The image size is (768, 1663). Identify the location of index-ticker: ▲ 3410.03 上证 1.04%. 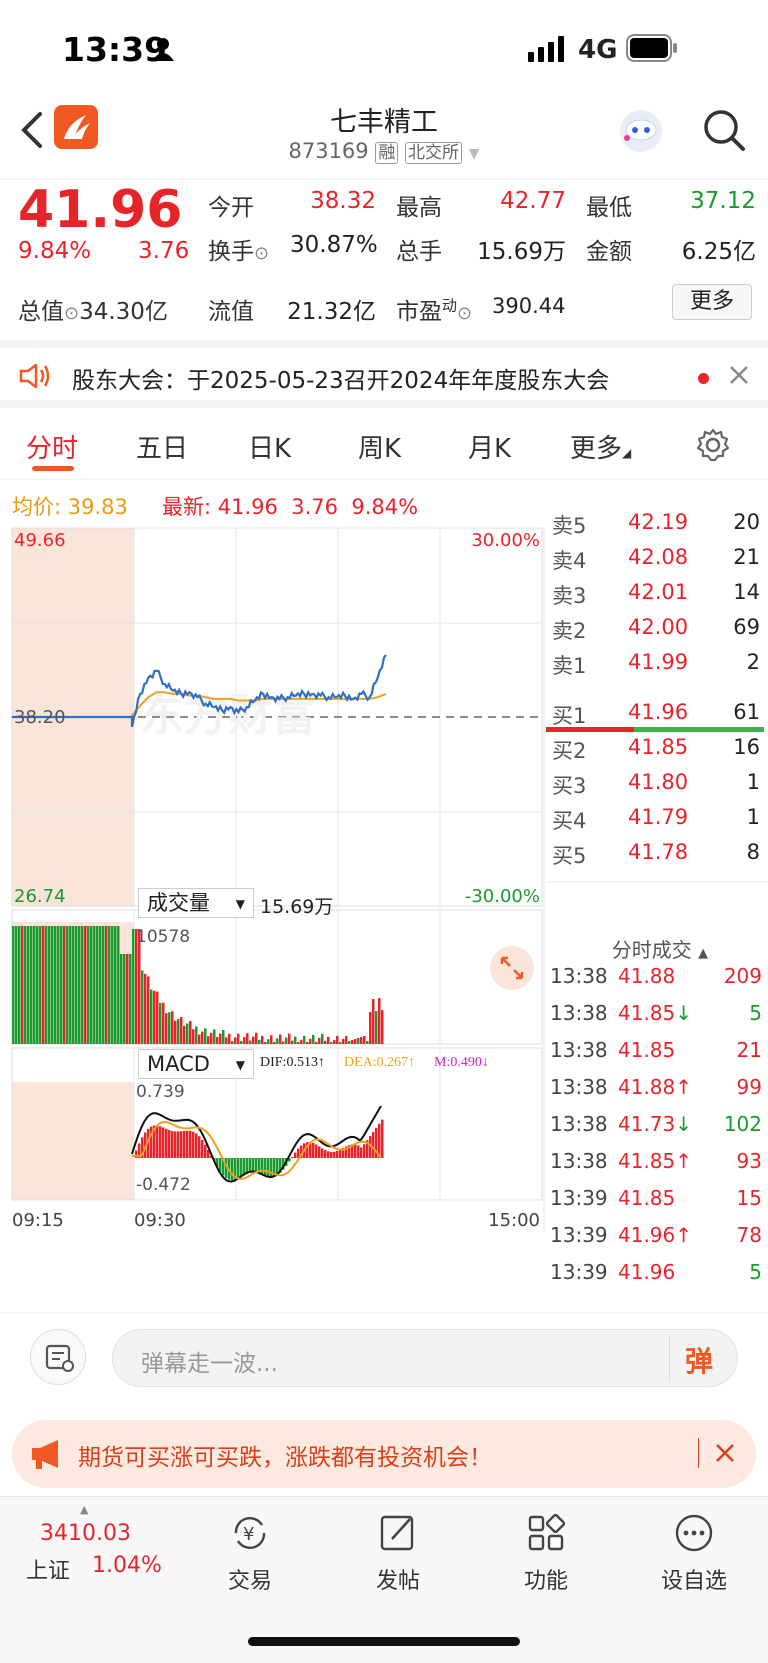
(88, 1547).